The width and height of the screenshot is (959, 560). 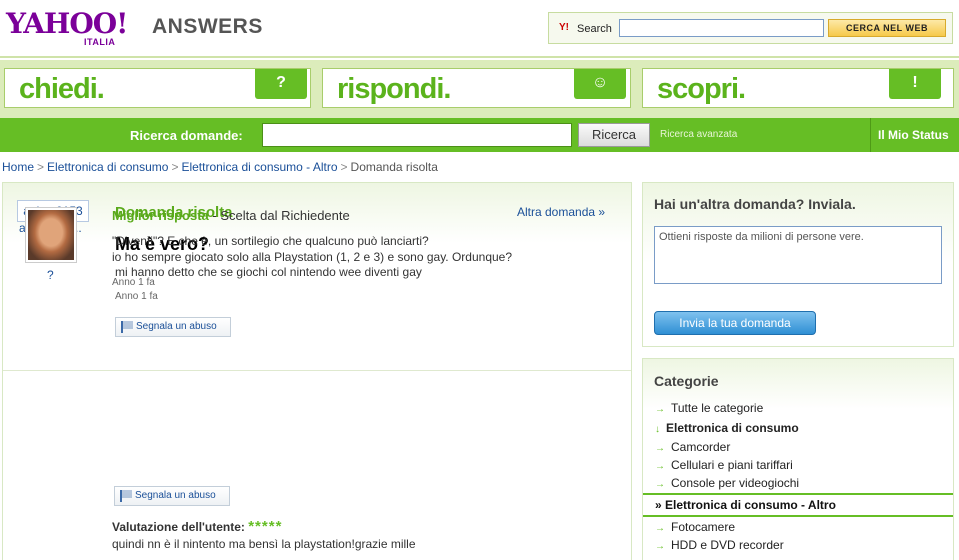 I want to click on arrow-down-icon: ↓, so click(x=657, y=429).